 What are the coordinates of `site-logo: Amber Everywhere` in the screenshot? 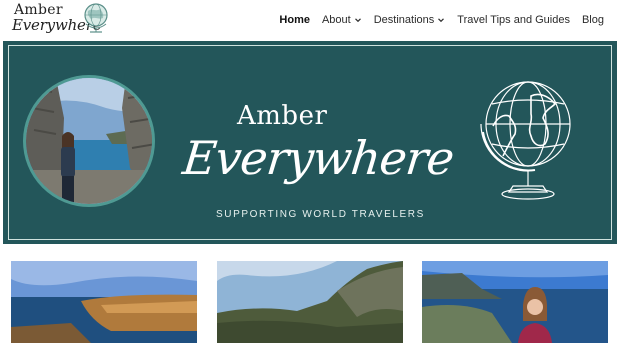 It's located at (62, 19).